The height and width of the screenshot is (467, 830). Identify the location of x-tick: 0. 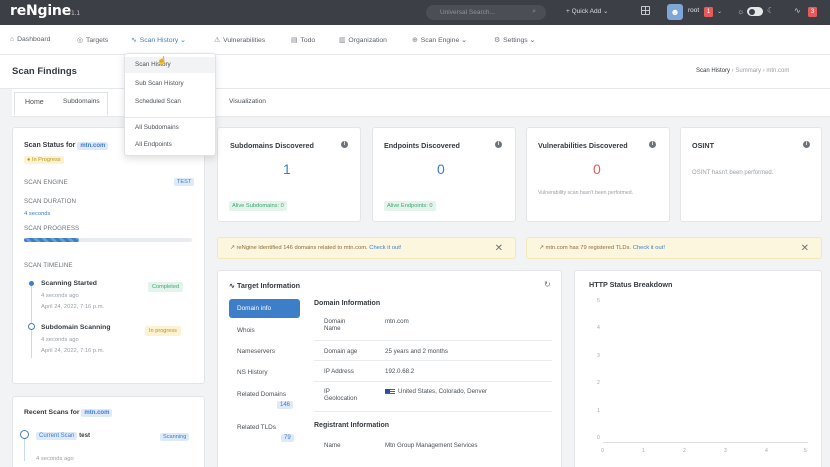
(602, 451).